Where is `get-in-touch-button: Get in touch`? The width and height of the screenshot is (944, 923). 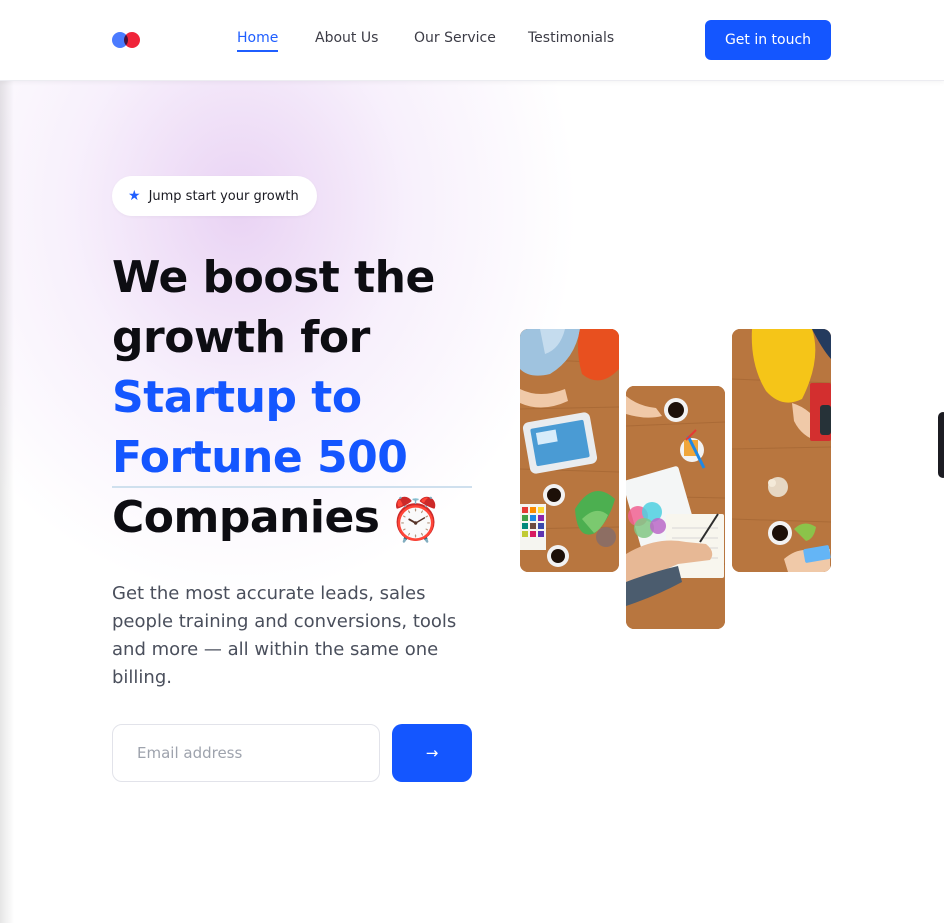
get-in-touch-button: Get in touch is located at coordinates (768, 40).